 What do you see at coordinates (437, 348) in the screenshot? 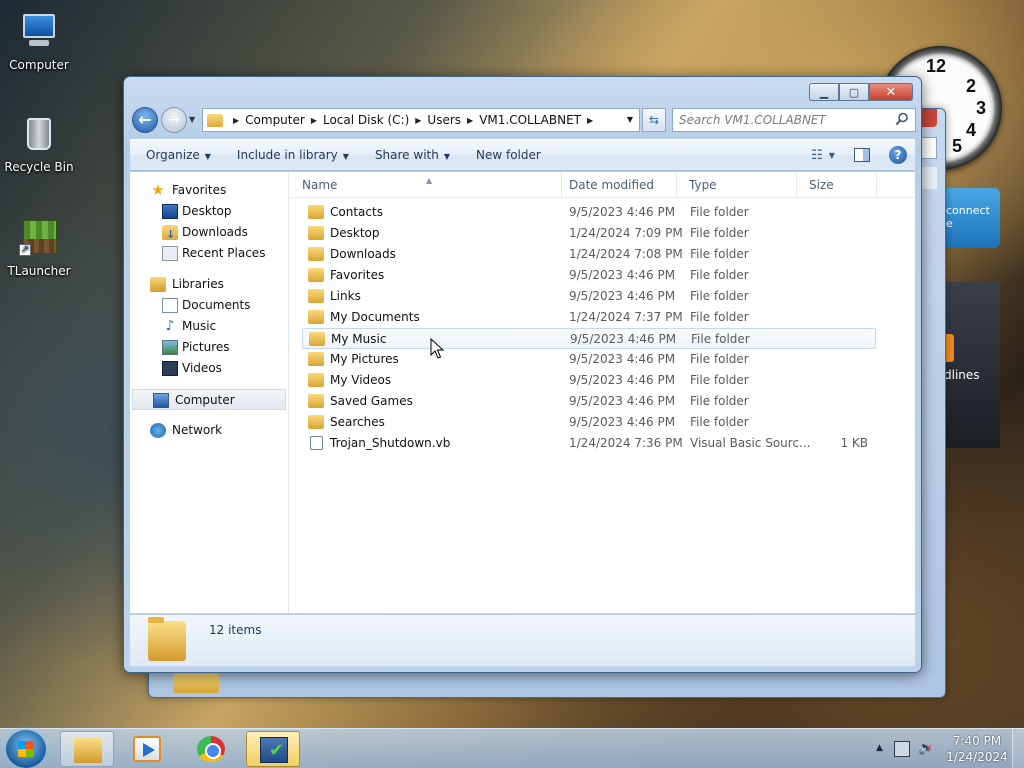
I see `mouse-cursor-icon` at bounding box center [437, 348].